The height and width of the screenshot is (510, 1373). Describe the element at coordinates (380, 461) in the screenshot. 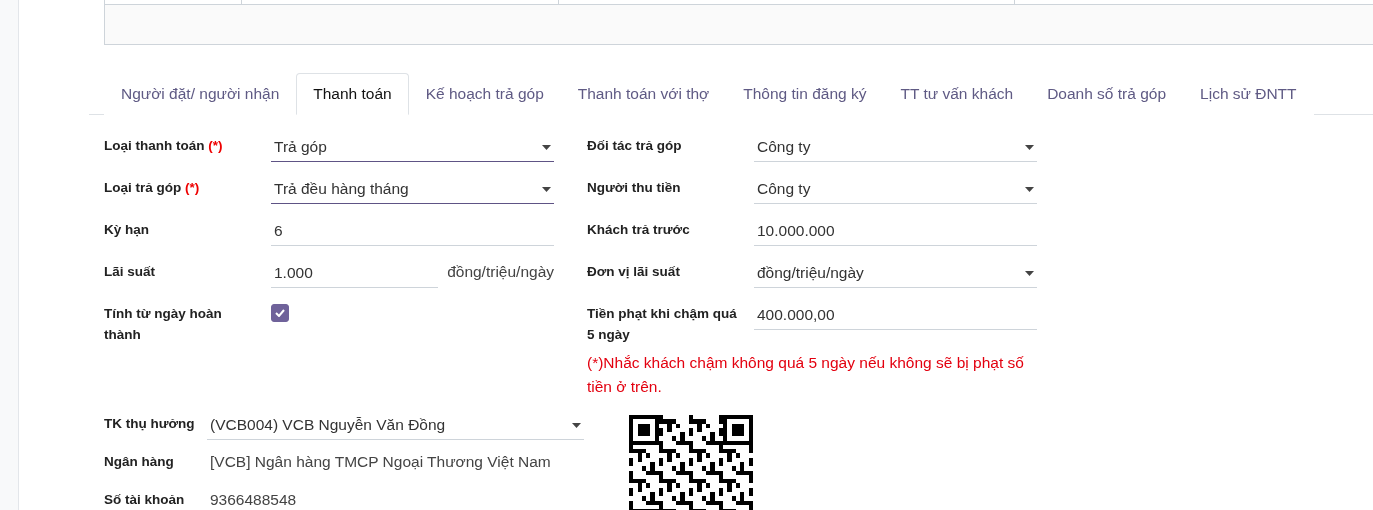

I see `field-value: [VCB] Ngân hàng TMCP Ngoại Thương Việt Nam` at that location.